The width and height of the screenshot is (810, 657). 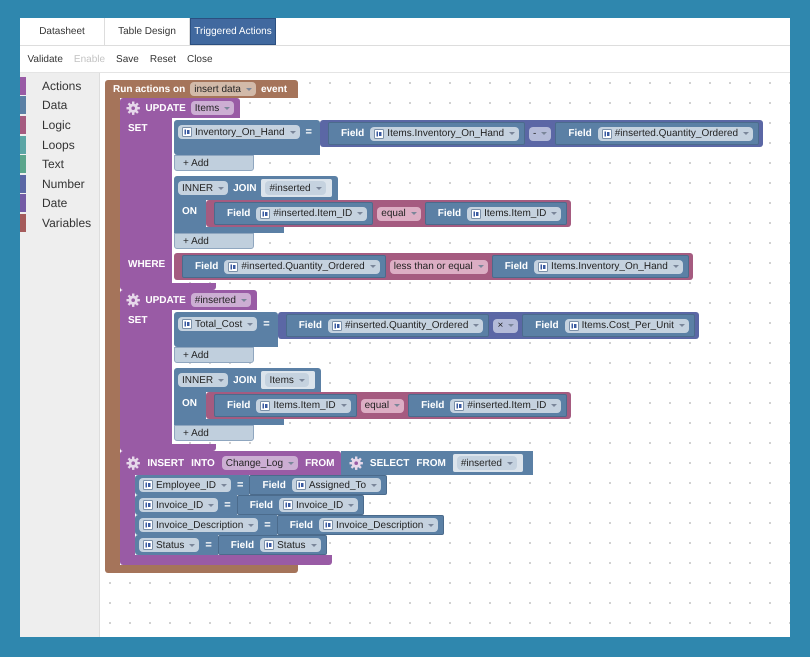 I want to click on category-item: Loops, so click(x=58, y=145).